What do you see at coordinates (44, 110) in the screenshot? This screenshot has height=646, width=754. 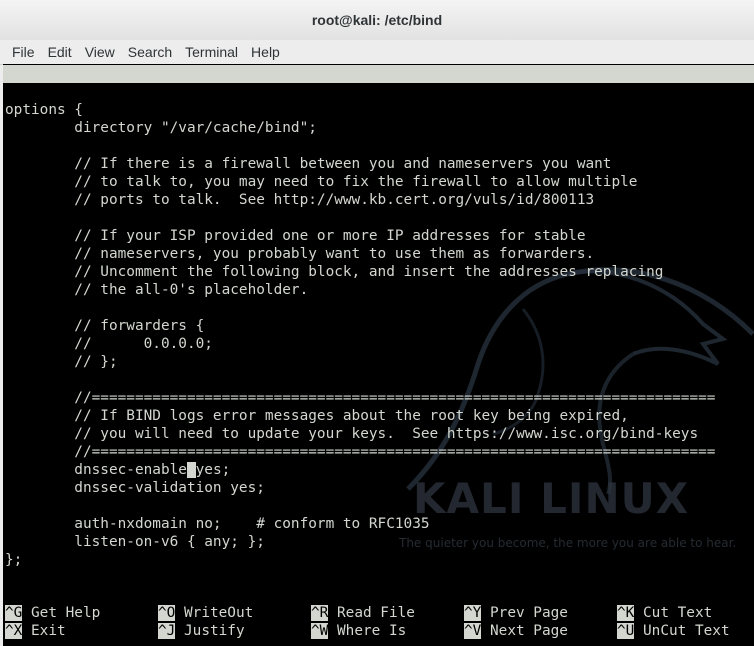 I see `editor-line: options {` at bounding box center [44, 110].